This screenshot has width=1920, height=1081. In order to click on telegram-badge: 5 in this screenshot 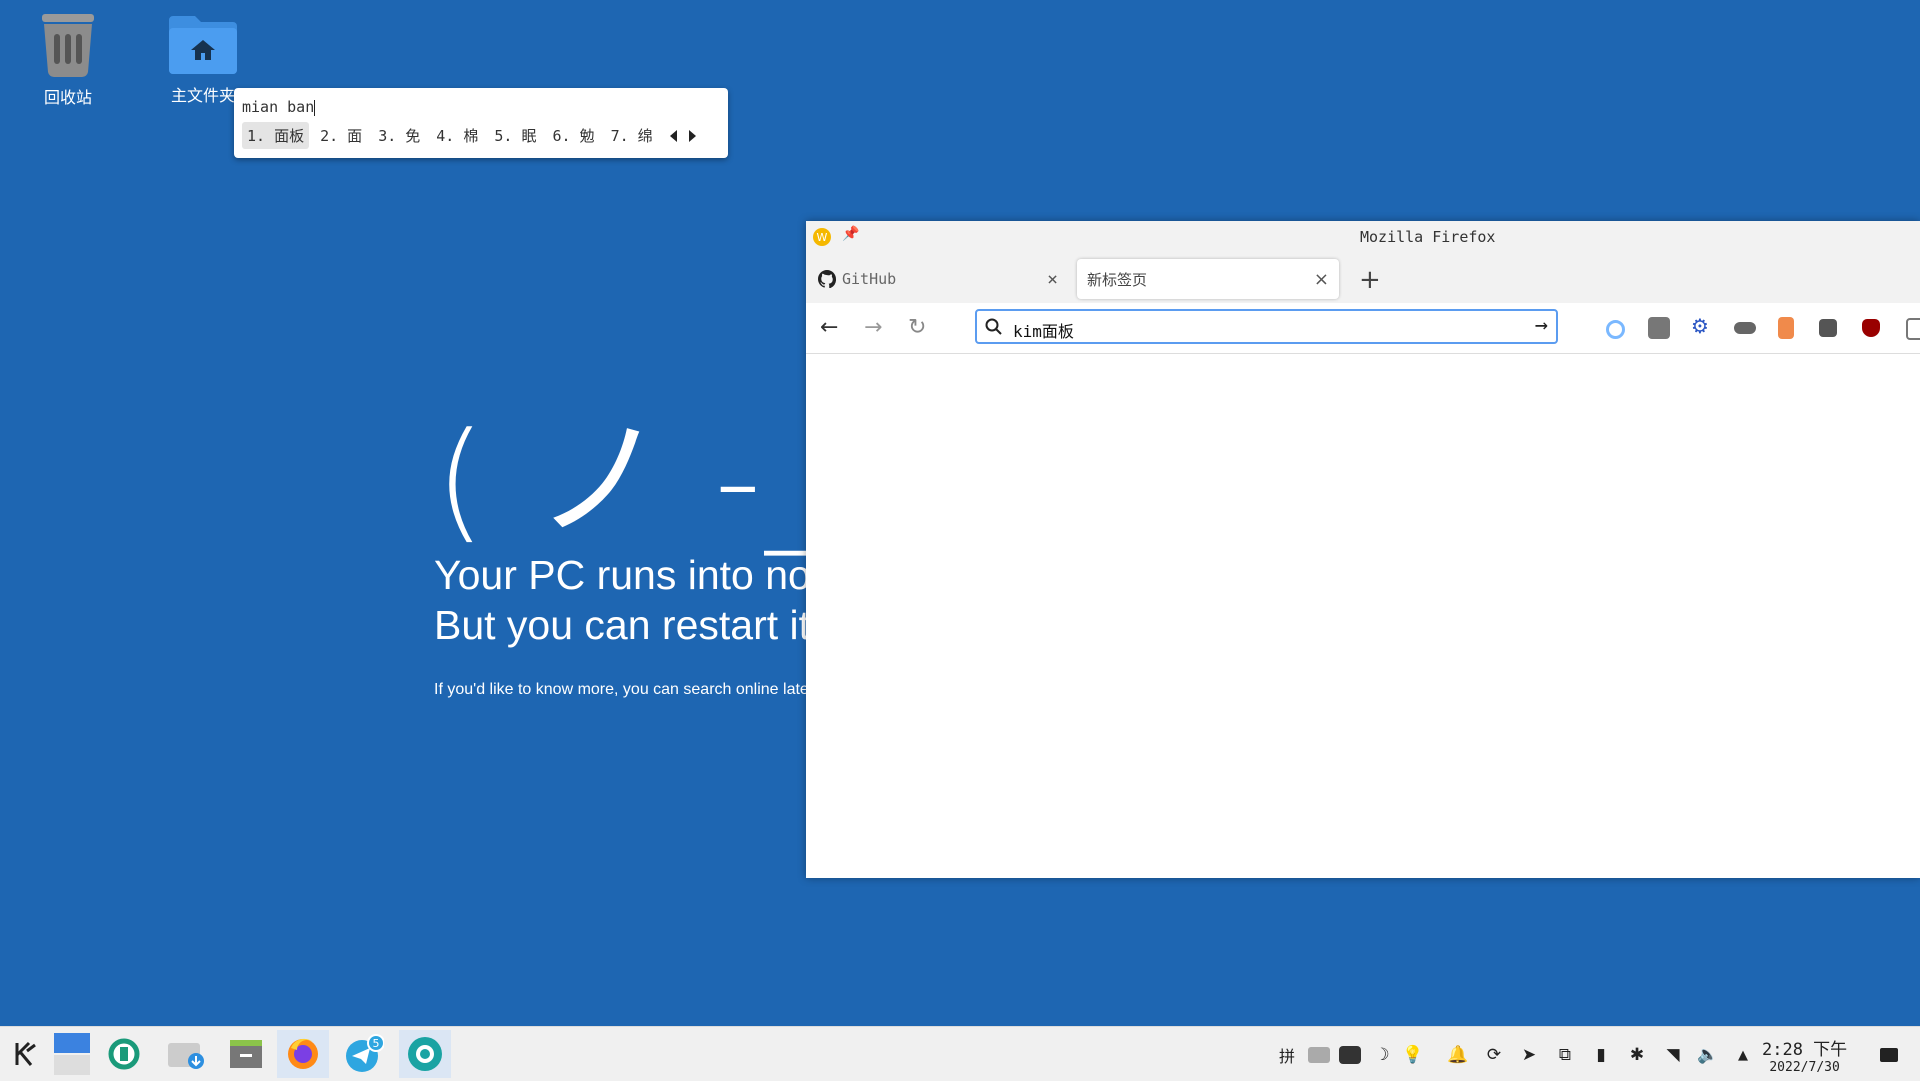, I will do `click(376, 1043)`.